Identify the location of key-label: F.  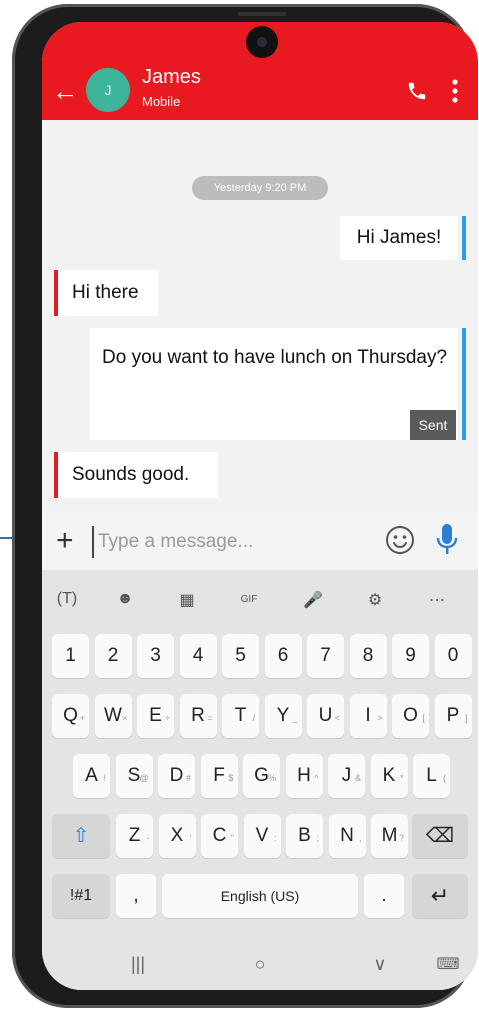
(219, 775).